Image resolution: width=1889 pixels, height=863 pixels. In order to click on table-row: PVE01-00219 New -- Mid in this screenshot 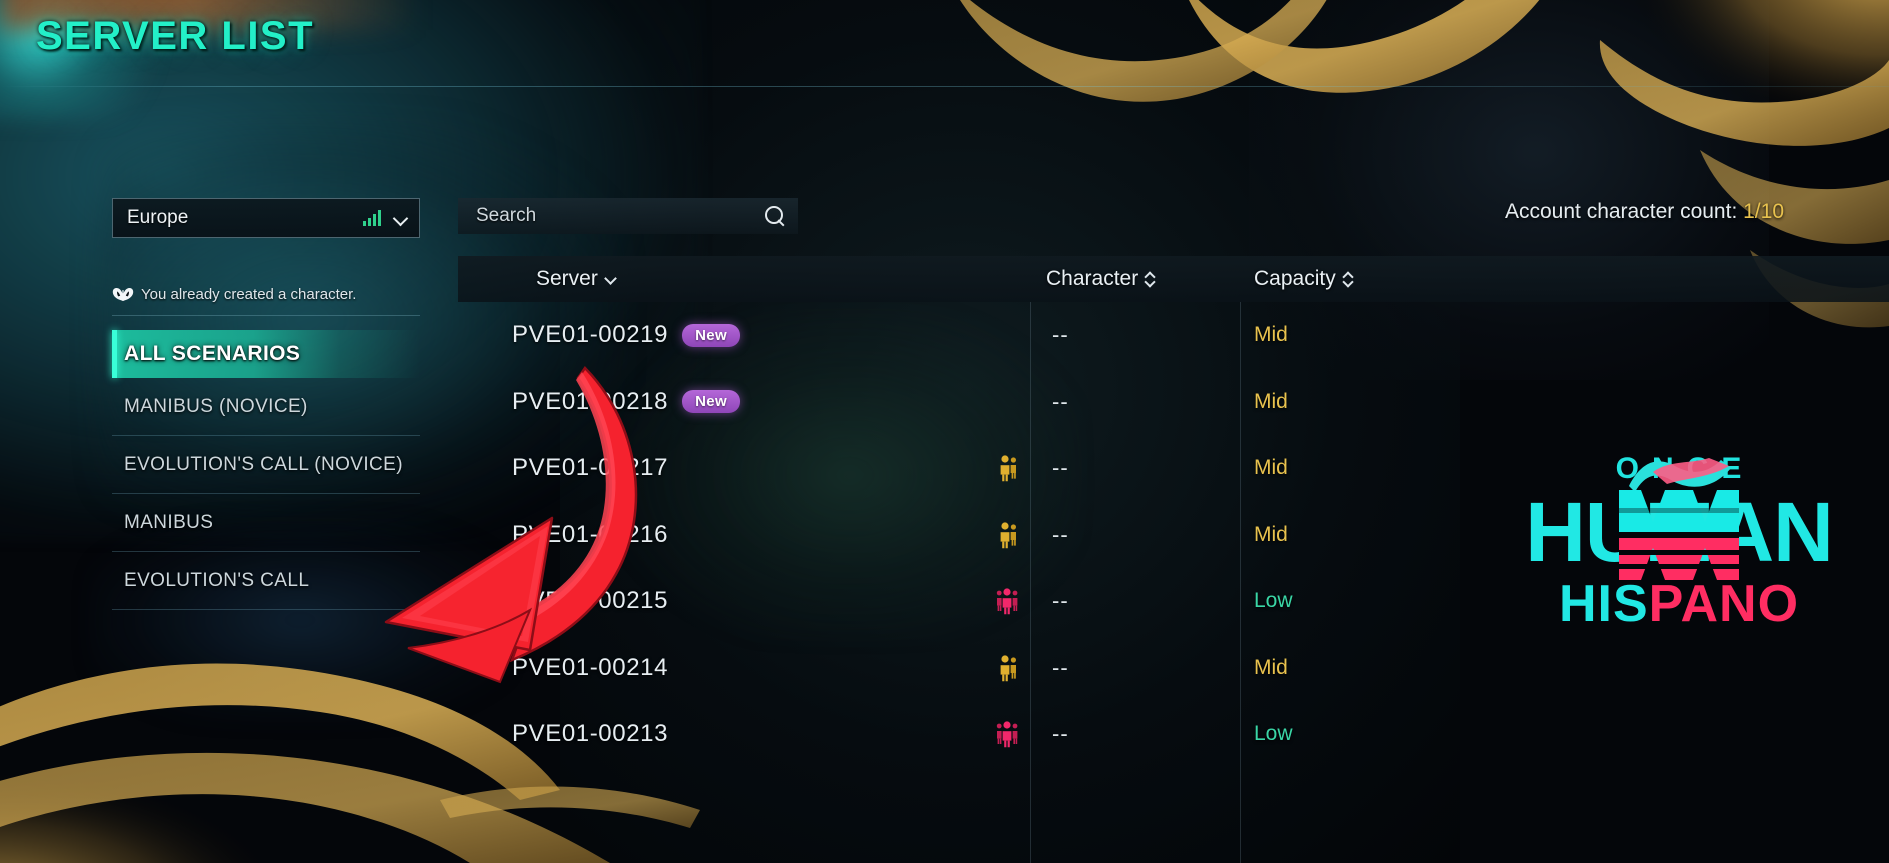, I will do `click(1173, 335)`.